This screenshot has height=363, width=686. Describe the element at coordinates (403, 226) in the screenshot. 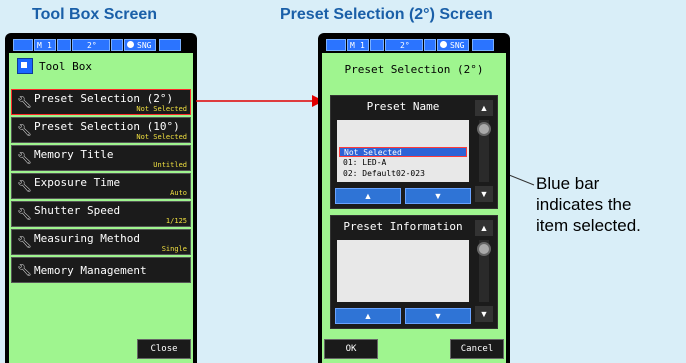

I see `preset-info-title: Preset Information` at that location.